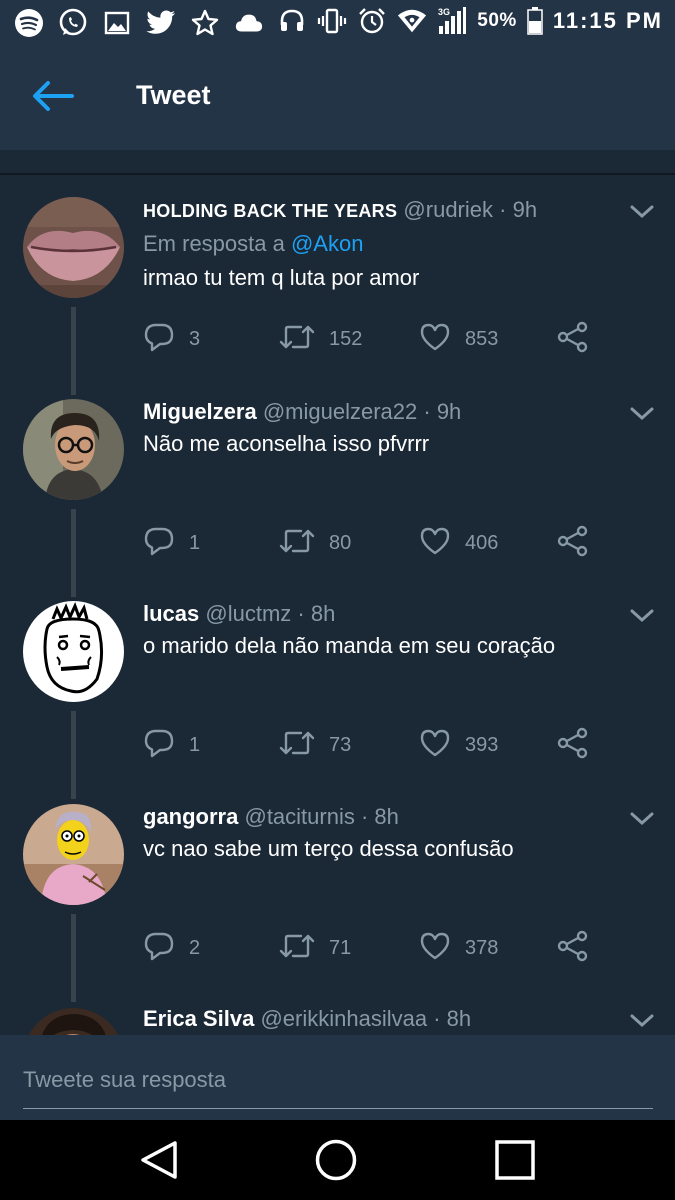 The image size is (675, 1200). I want to click on username: @erikkinhasilvaa, so click(343, 1018).